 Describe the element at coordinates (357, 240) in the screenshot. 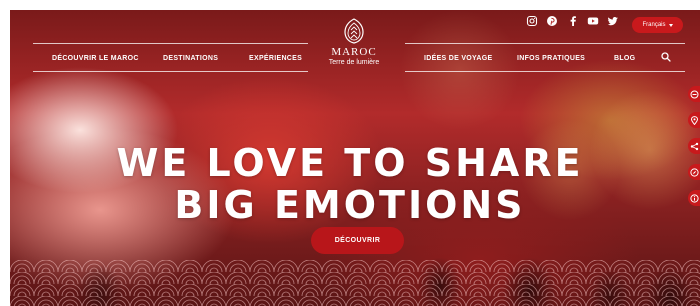

I see `decouvrir-button: DÉCOUVRIR` at that location.